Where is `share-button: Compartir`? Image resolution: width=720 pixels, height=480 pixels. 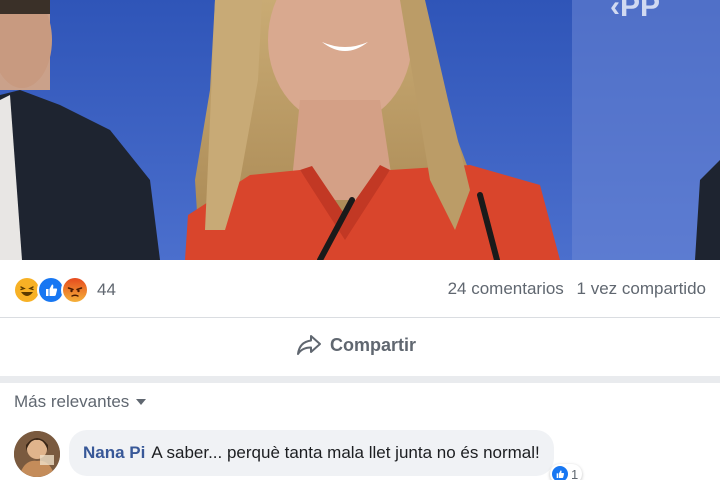 share-button: Compartir is located at coordinates (356, 345).